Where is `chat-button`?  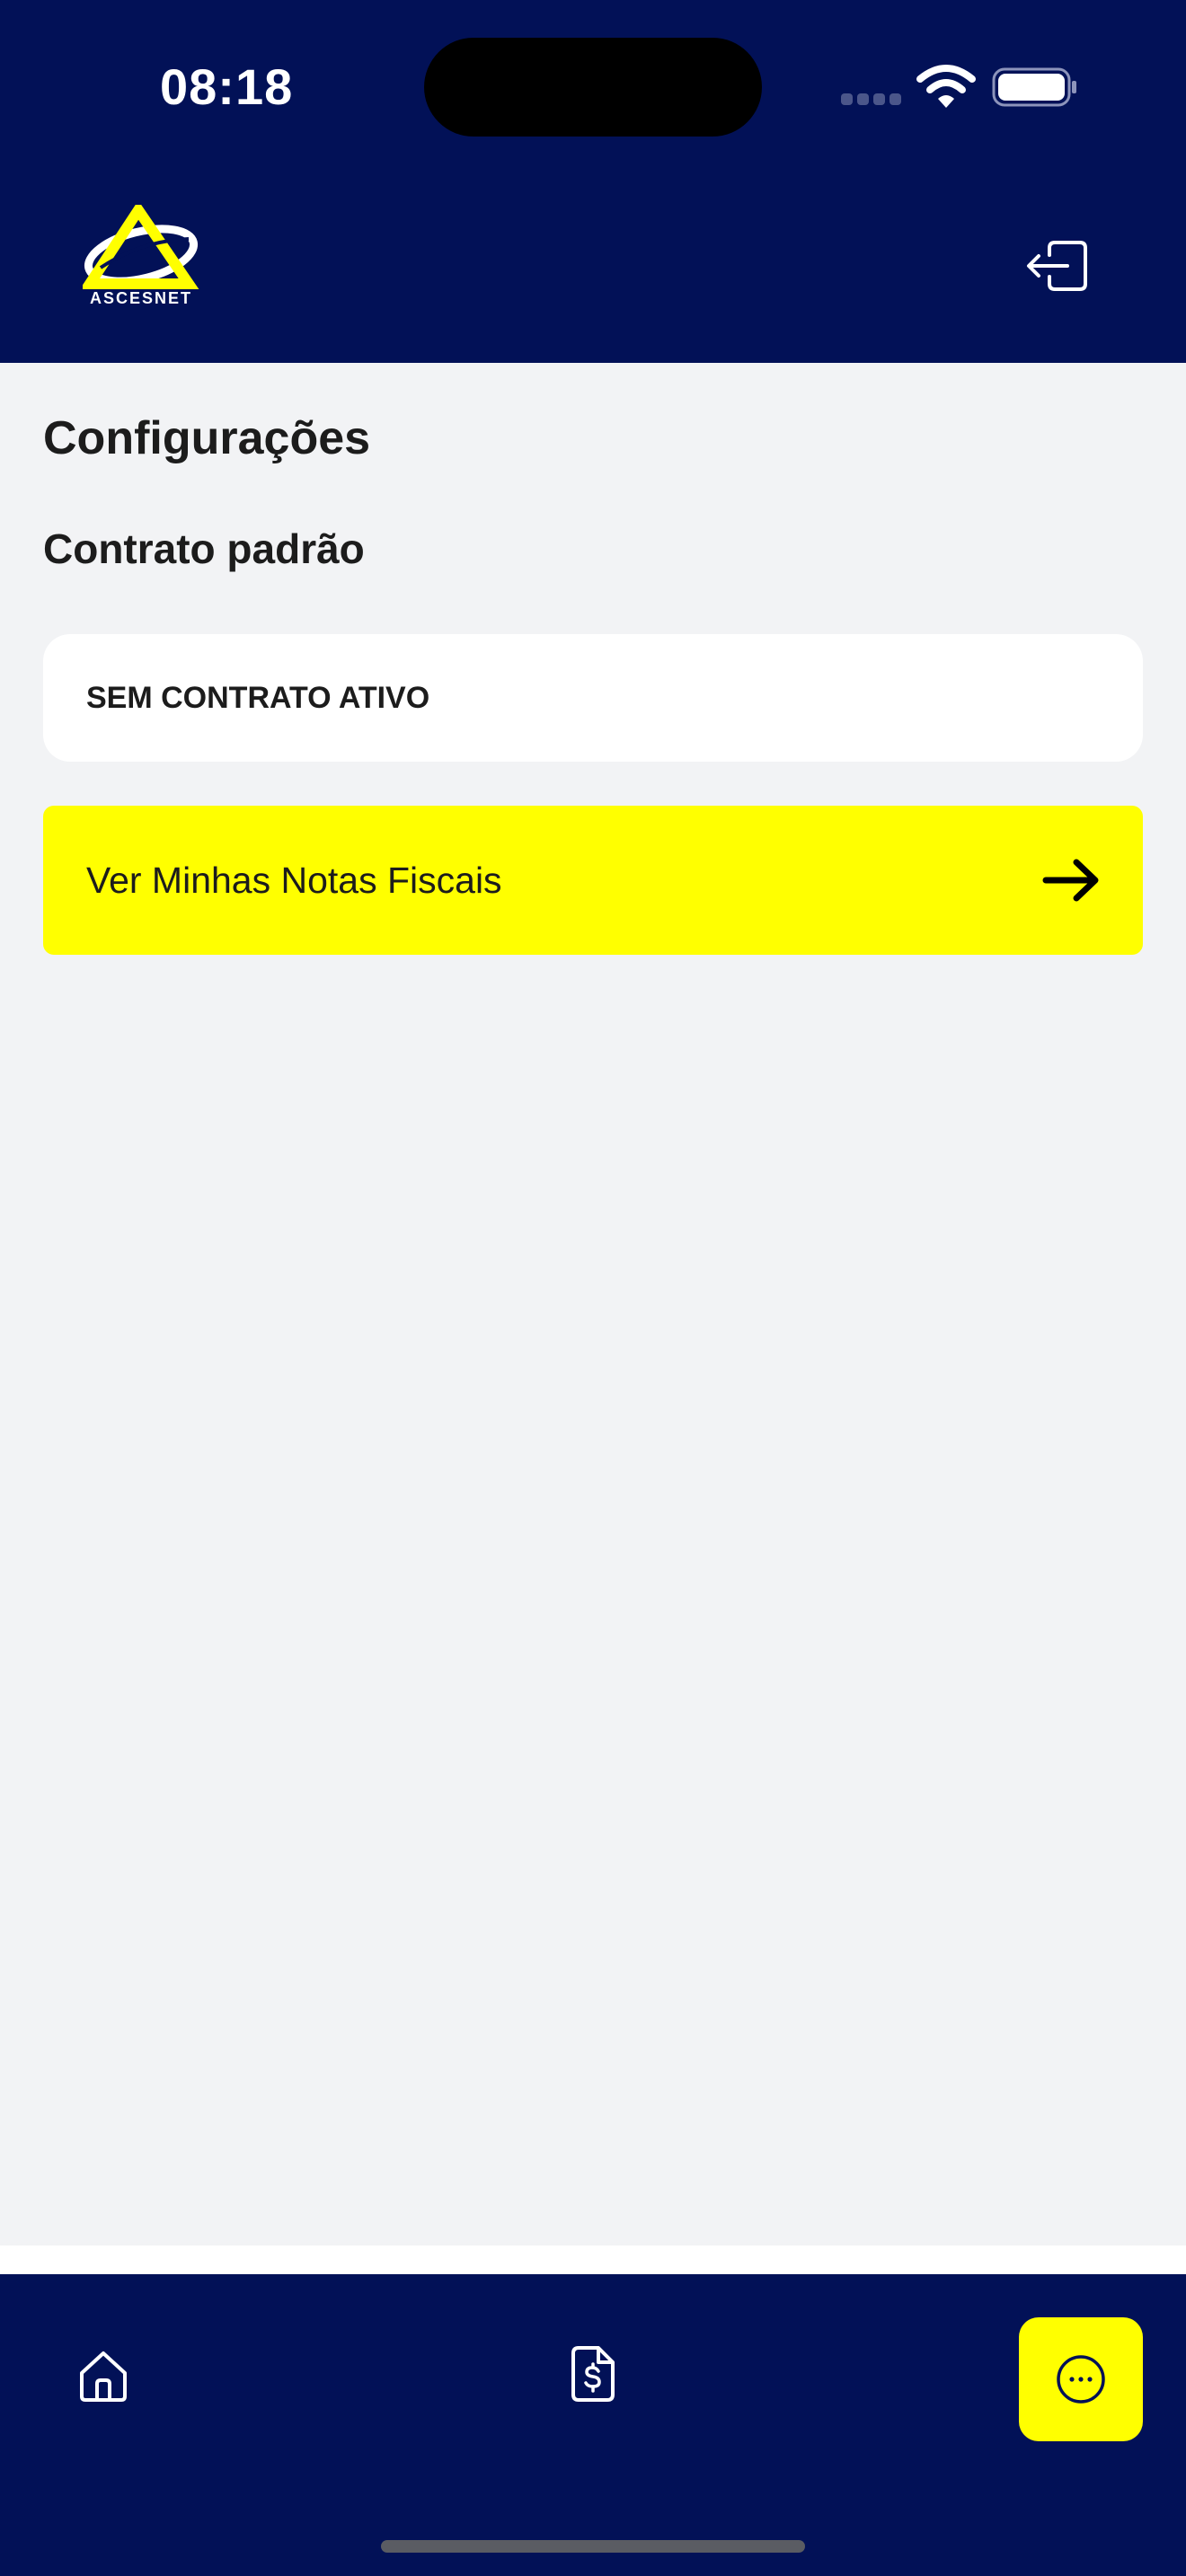
chat-button is located at coordinates (1081, 2379).